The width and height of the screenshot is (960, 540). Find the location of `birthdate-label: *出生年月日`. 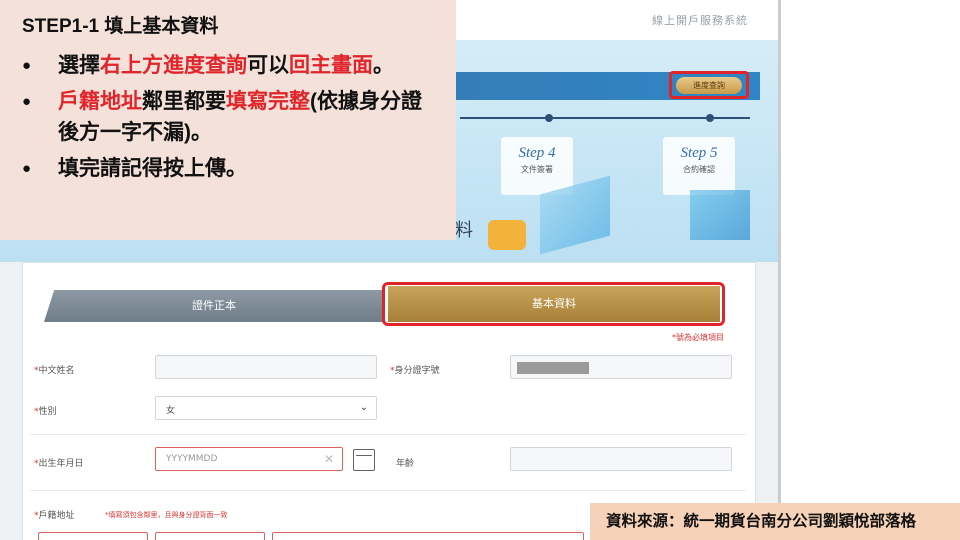

birthdate-label: *出生年月日 is located at coordinates (59, 464).